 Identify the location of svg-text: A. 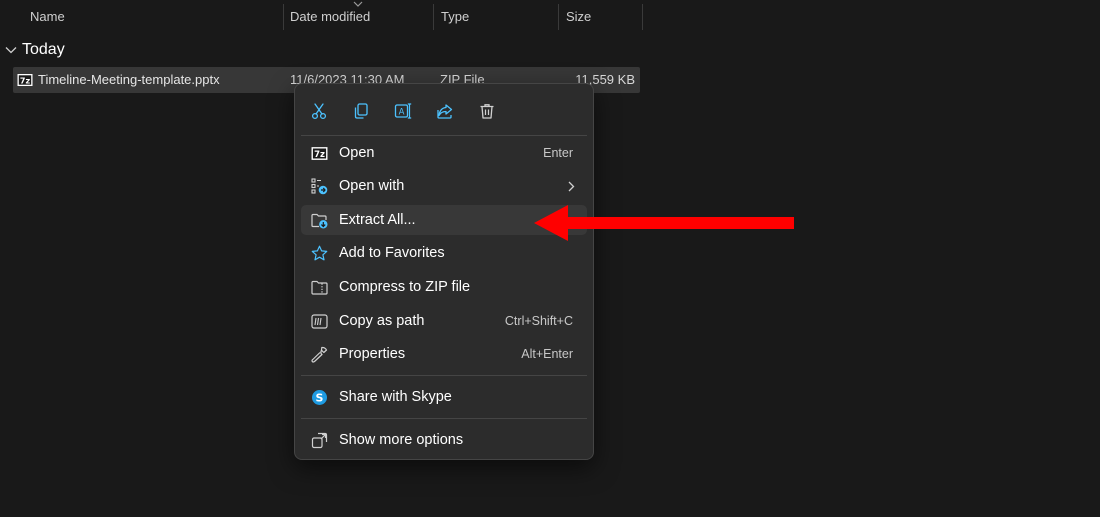
(402, 113).